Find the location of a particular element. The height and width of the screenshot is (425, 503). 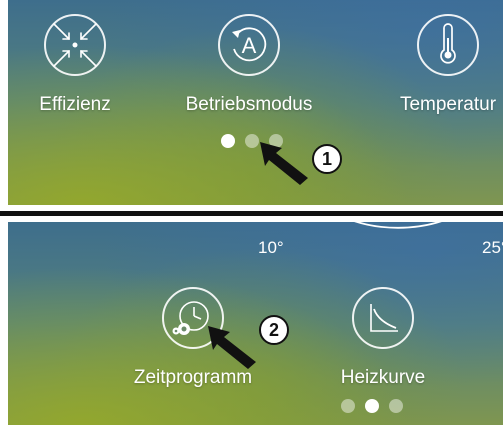

tile-operating-mode-label: Betriebsmodus is located at coordinates (249, 104).